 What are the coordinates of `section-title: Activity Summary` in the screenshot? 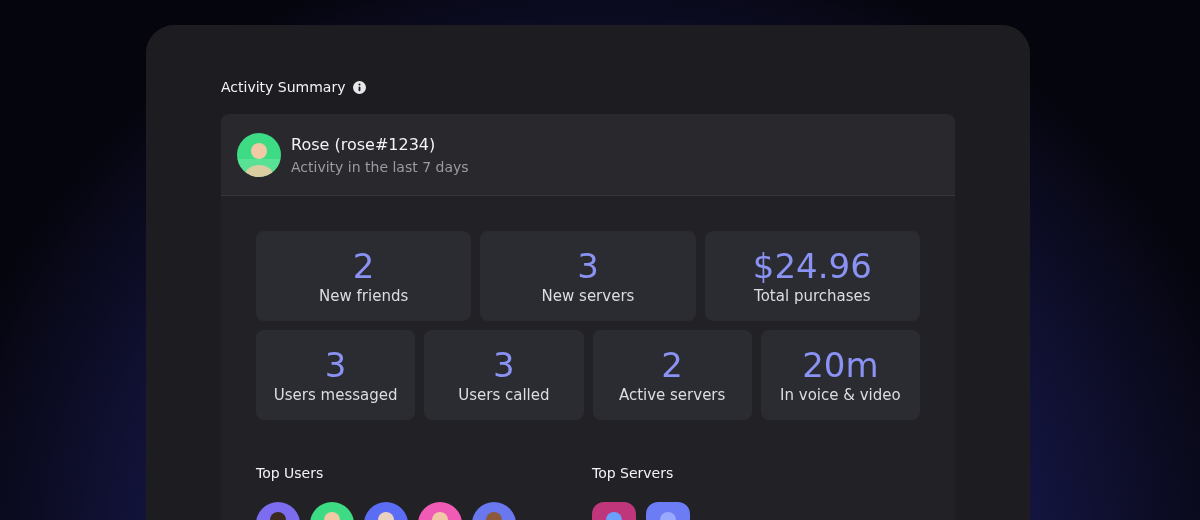 It's located at (283, 87).